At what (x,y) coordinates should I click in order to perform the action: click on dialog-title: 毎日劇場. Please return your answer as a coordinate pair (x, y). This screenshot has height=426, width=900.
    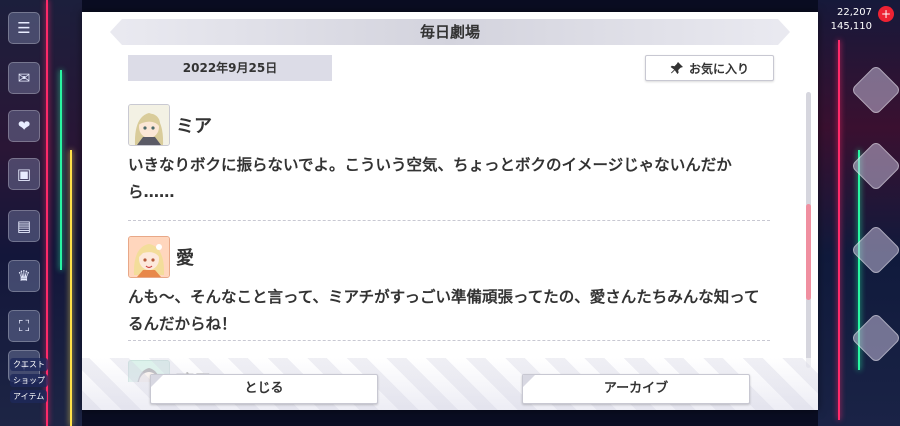
    Looking at the image, I should click on (449, 32).